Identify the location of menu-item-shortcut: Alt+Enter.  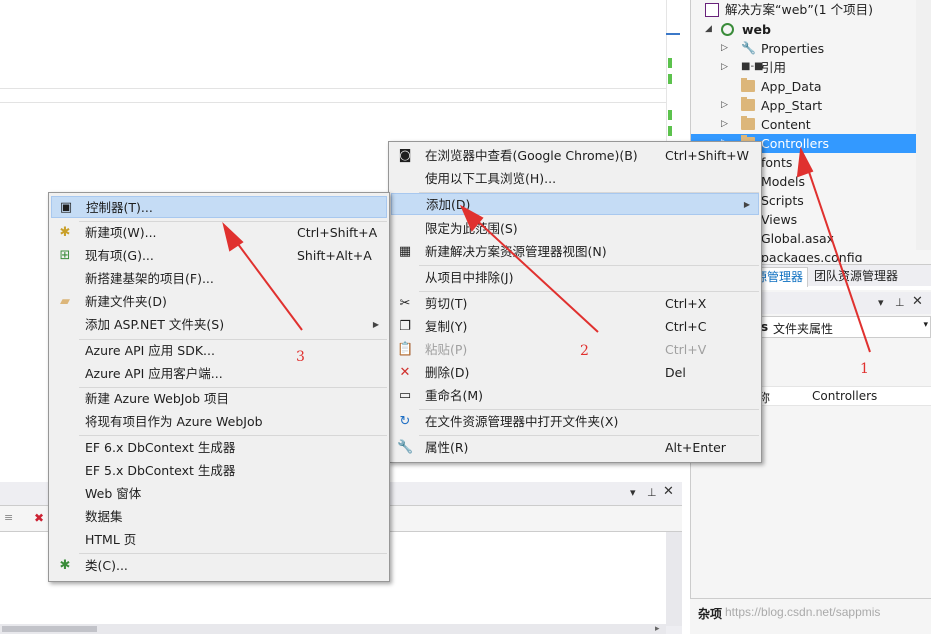
(695, 447).